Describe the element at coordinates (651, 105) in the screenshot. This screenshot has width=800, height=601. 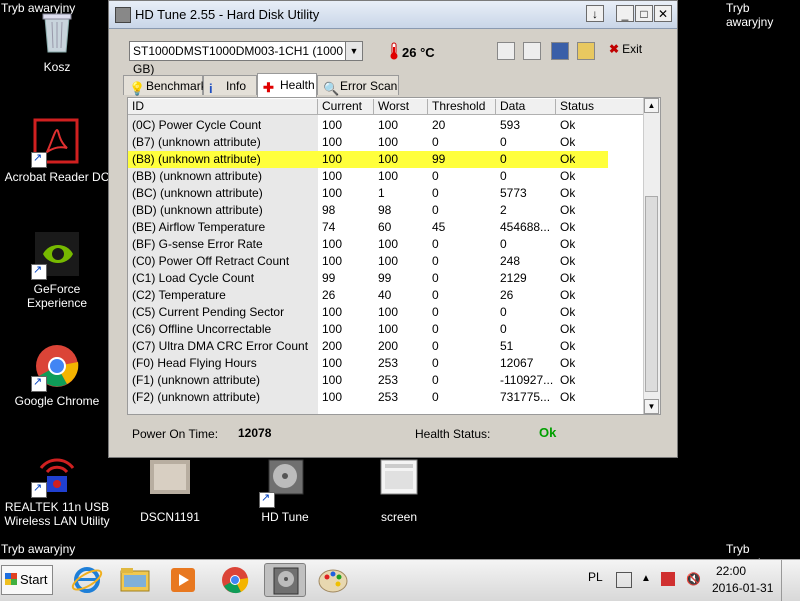
I see `scroll-up-icon: ▲` at that location.